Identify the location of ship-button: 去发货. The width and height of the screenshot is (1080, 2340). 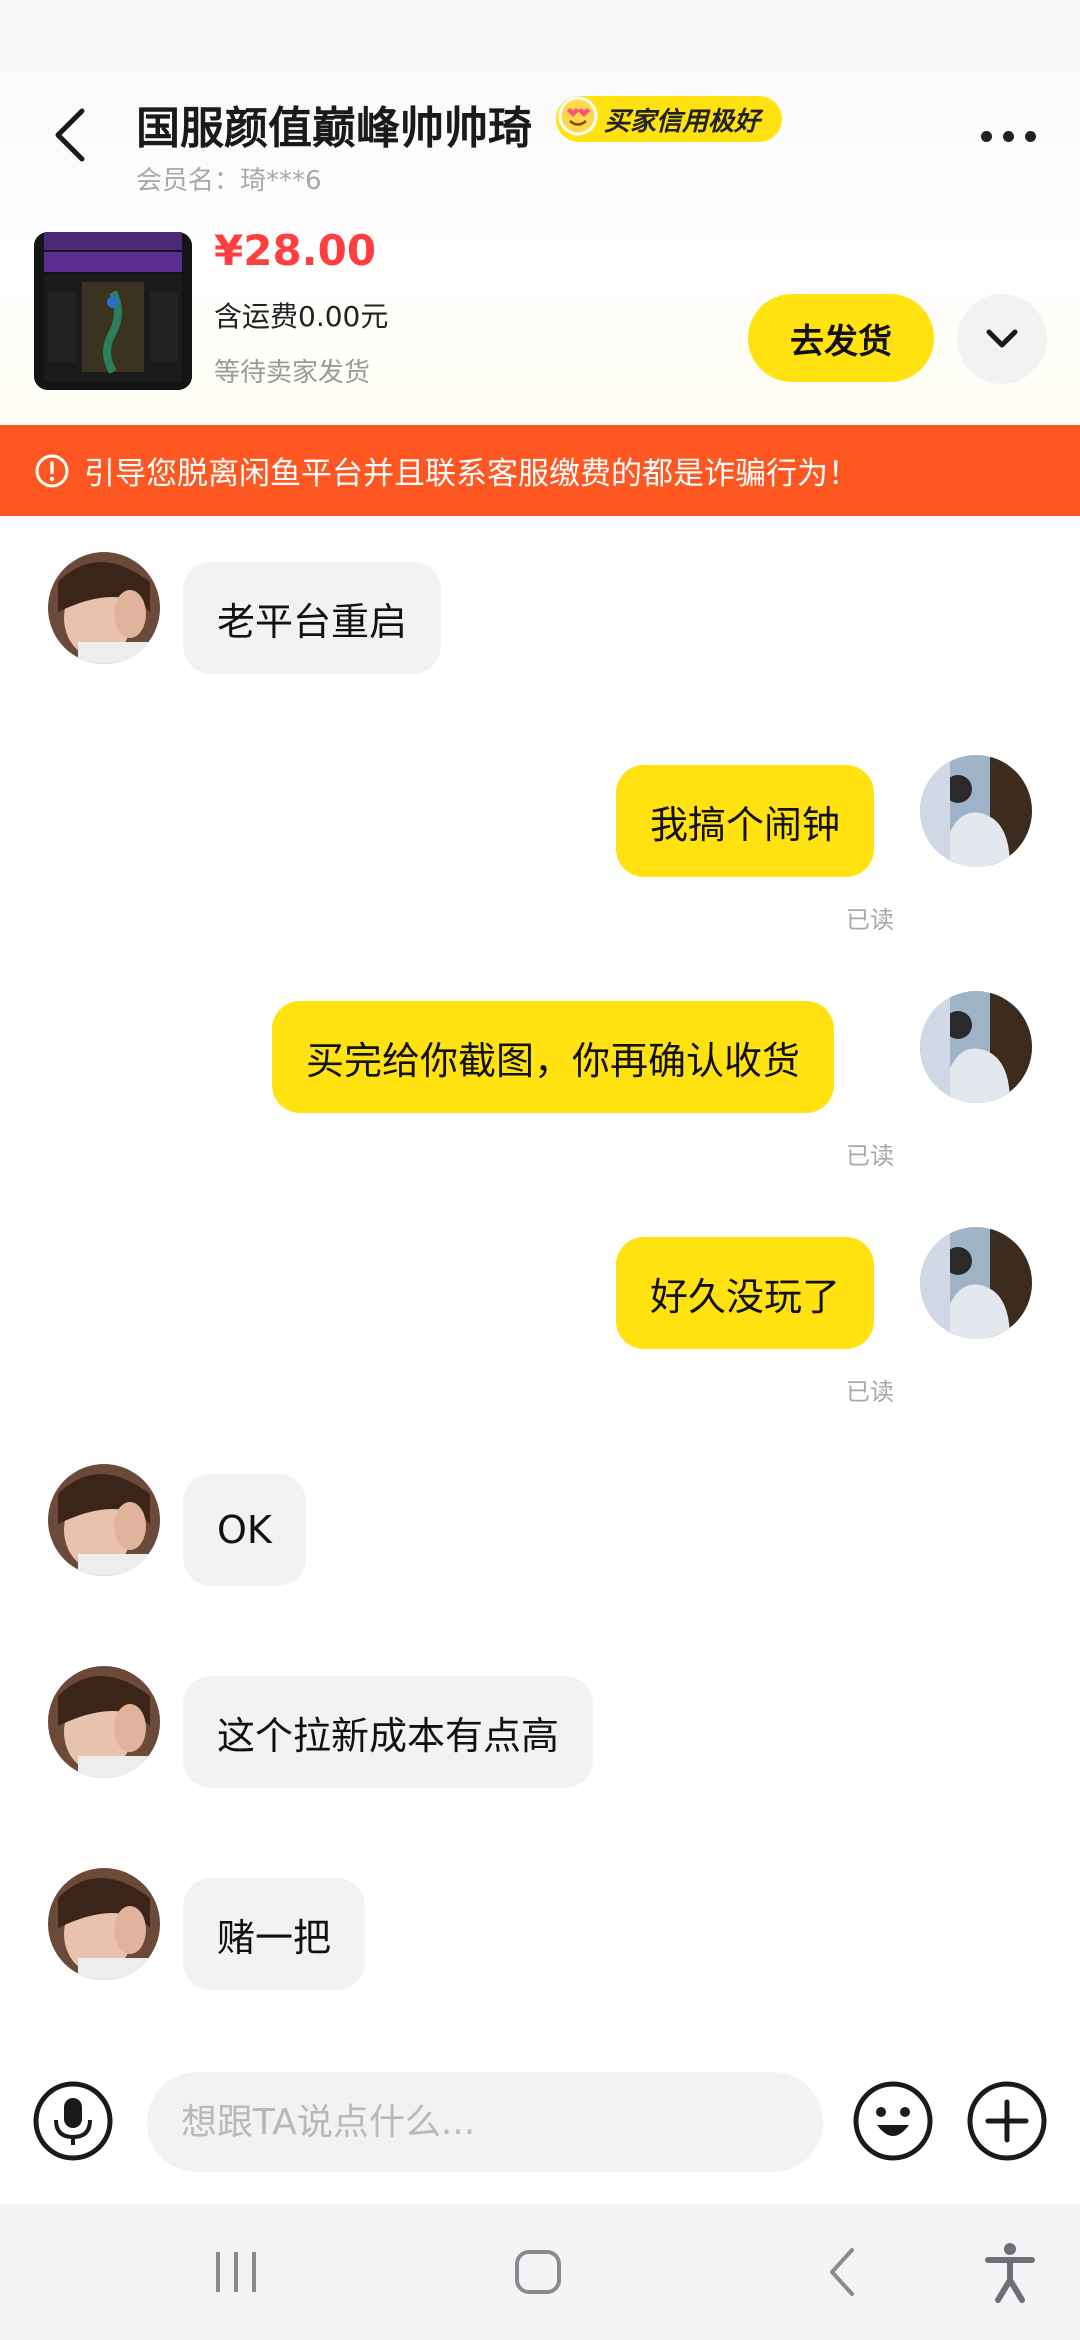
(841, 338).